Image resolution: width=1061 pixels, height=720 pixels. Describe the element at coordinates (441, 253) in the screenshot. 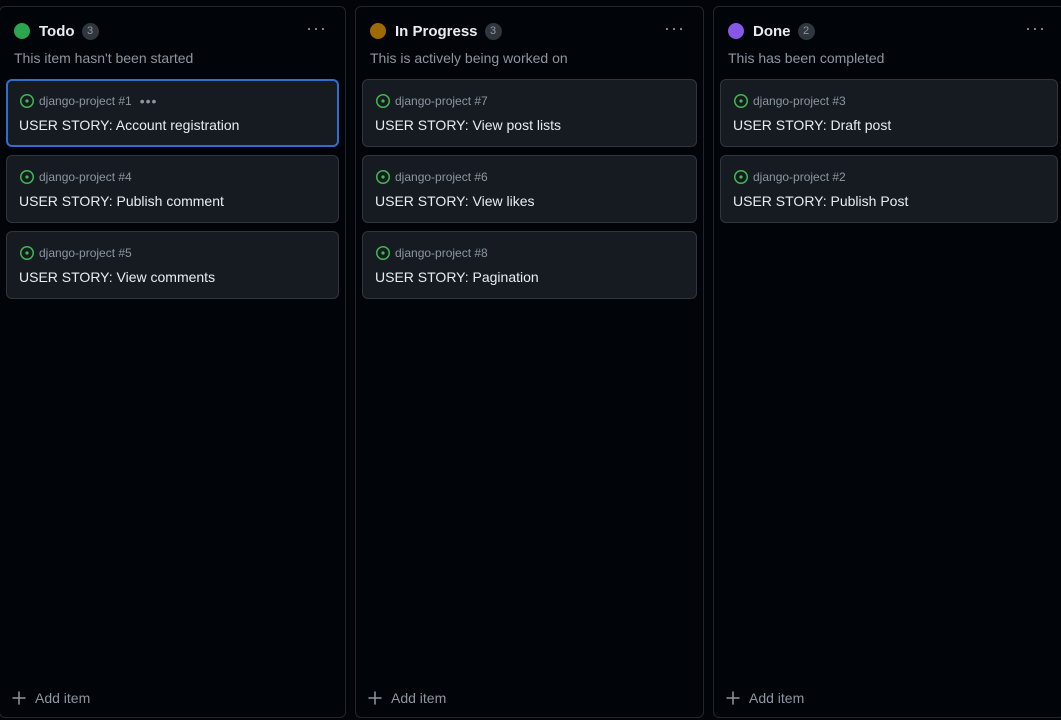

I see `card-repo-ref: django-project #8` at that location.